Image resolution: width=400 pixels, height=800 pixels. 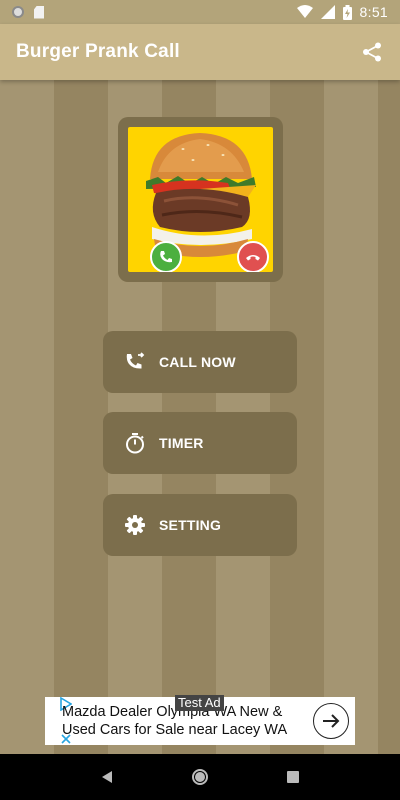 What do you see at coordinates (200, 12) in the screenshot?
I see `status-bar: 8:51` at bounding box center [200, 12].